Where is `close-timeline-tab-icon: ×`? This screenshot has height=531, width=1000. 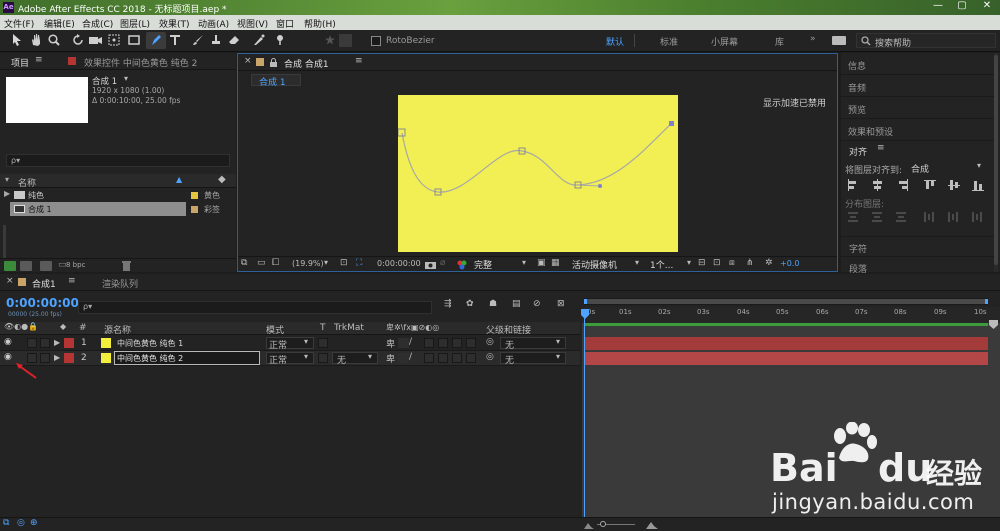 close-timeline-tab-icon: × is located at coordinates (10, 281).